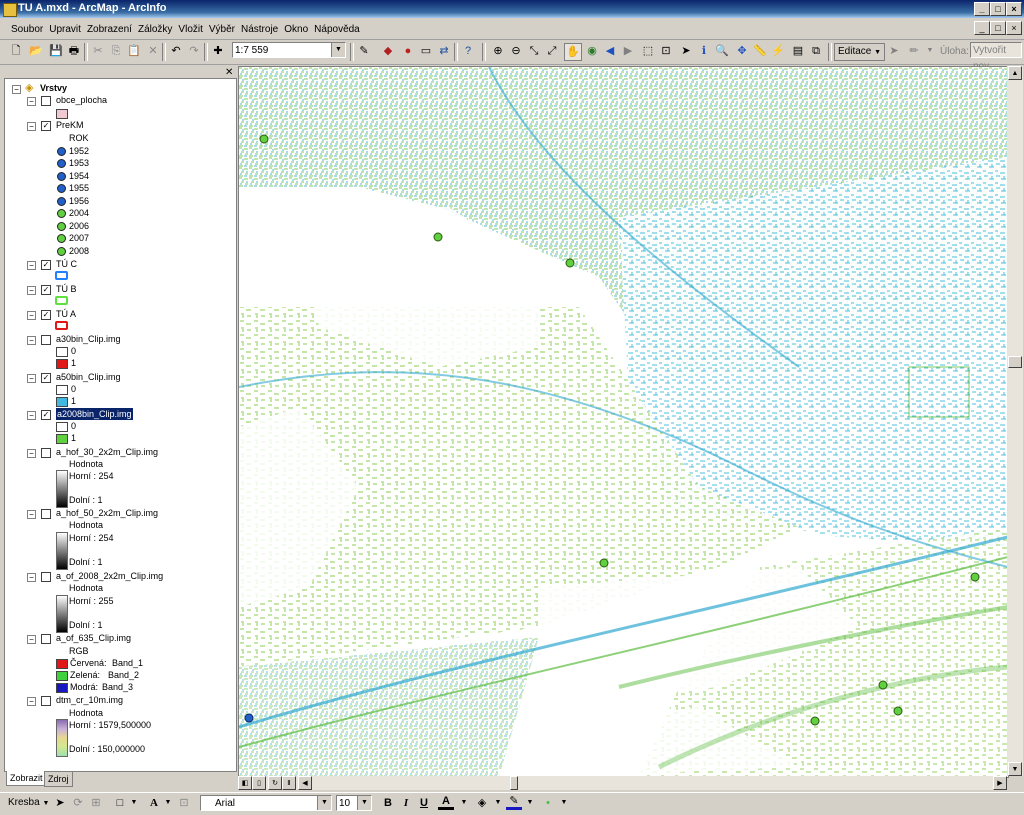 The height and width of the screenshot is (815, 1024). What do you see at coordinates (98, 51) in the screenshot?
I see `cut-icon: ✂` at bounding box center [98, 51].